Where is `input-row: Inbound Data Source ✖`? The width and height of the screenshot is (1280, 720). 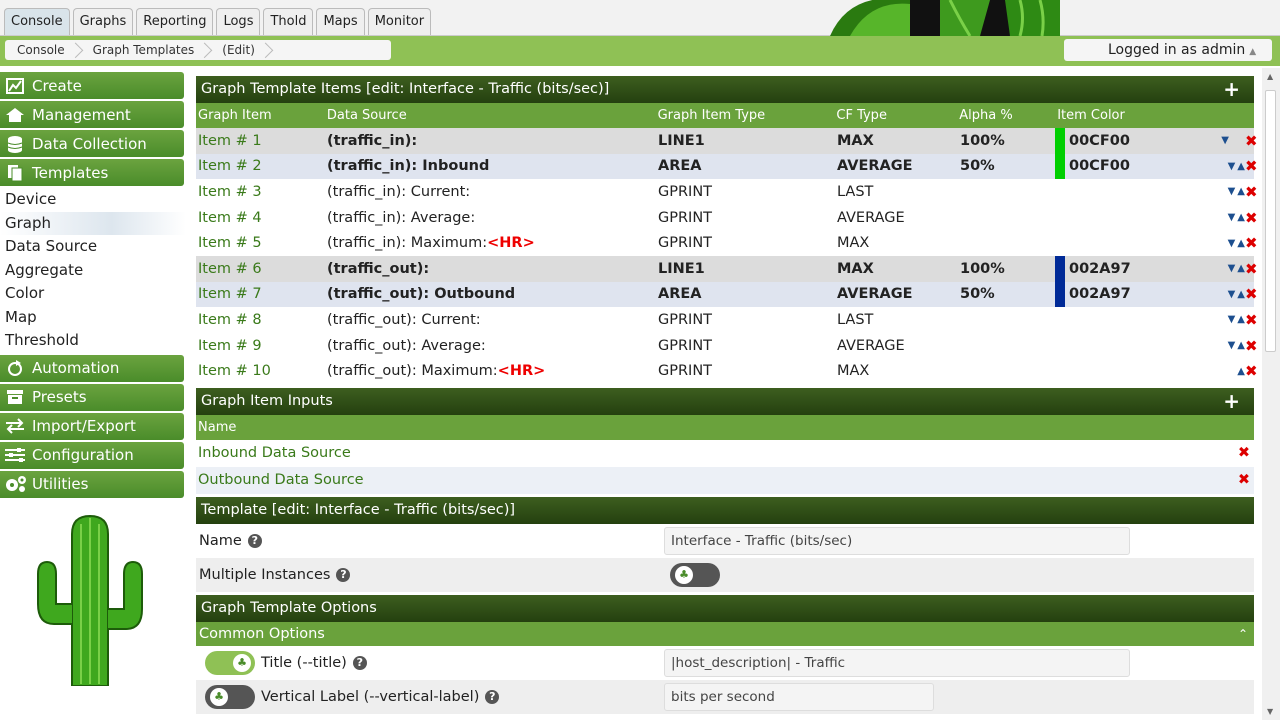 input-row: Inbound Data Source ✖ is located at coordinates (725, 453).